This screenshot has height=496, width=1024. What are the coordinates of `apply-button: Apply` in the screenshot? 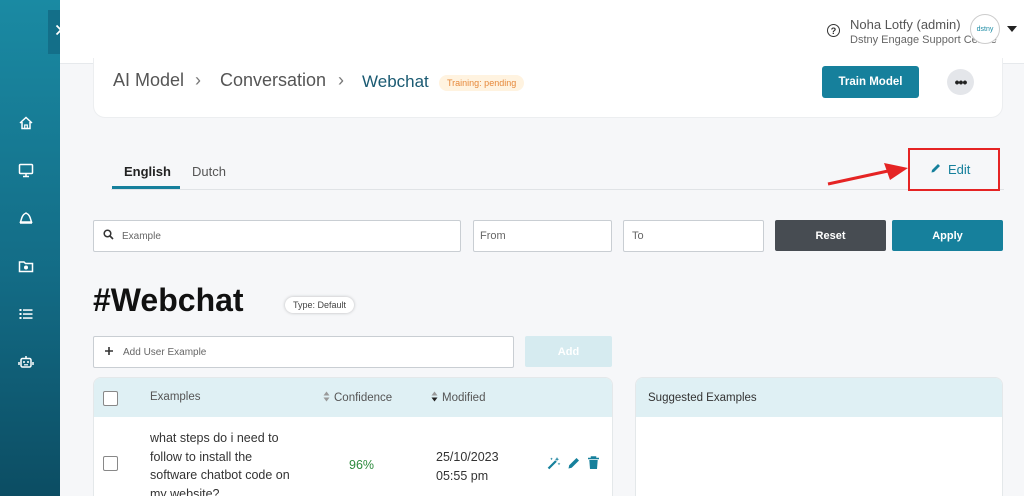 It's located at (947, 235).